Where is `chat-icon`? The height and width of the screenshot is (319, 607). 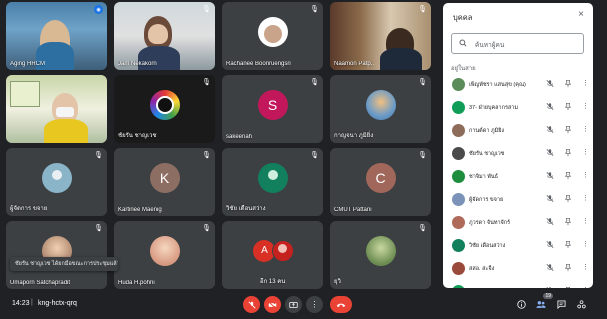
chat-icon is located at coordinates (561, 304).